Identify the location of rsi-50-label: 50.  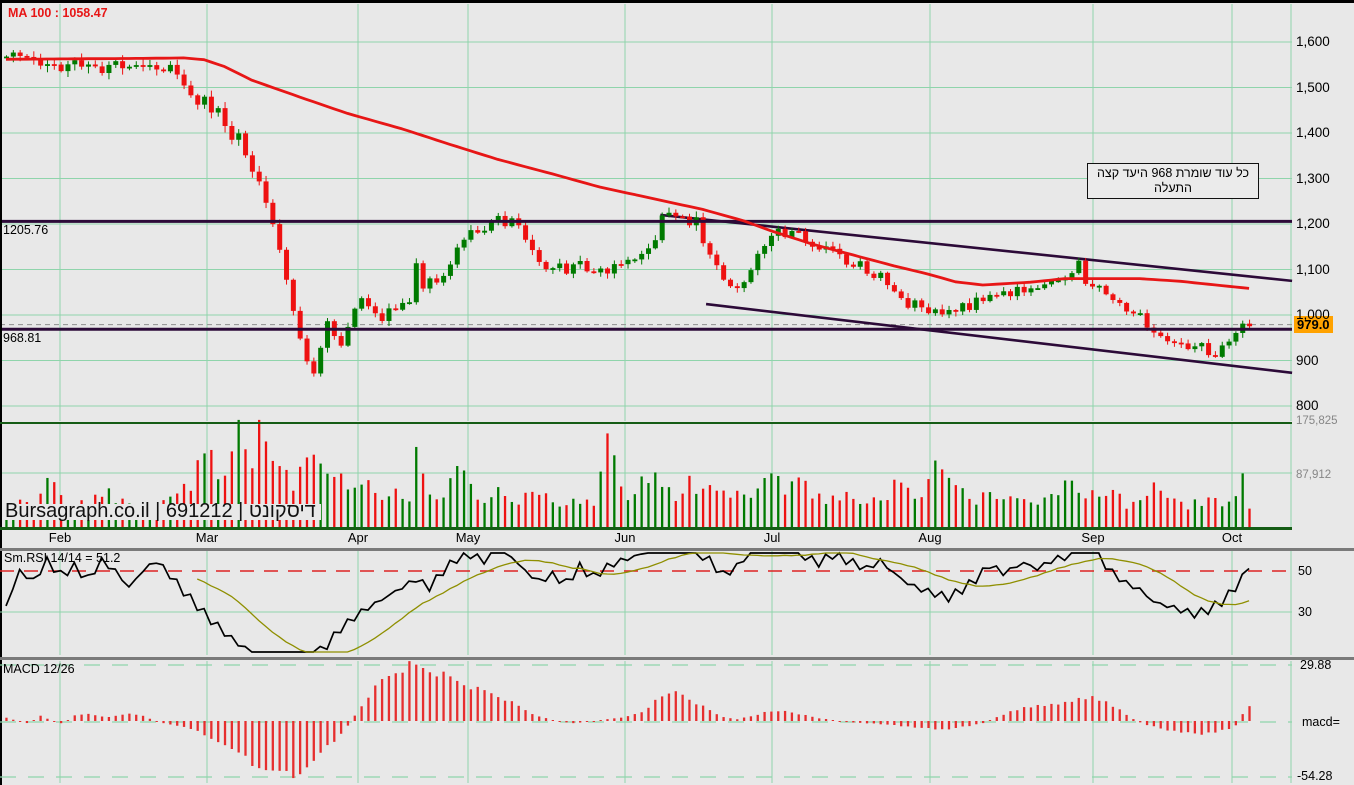
(1305, 571).